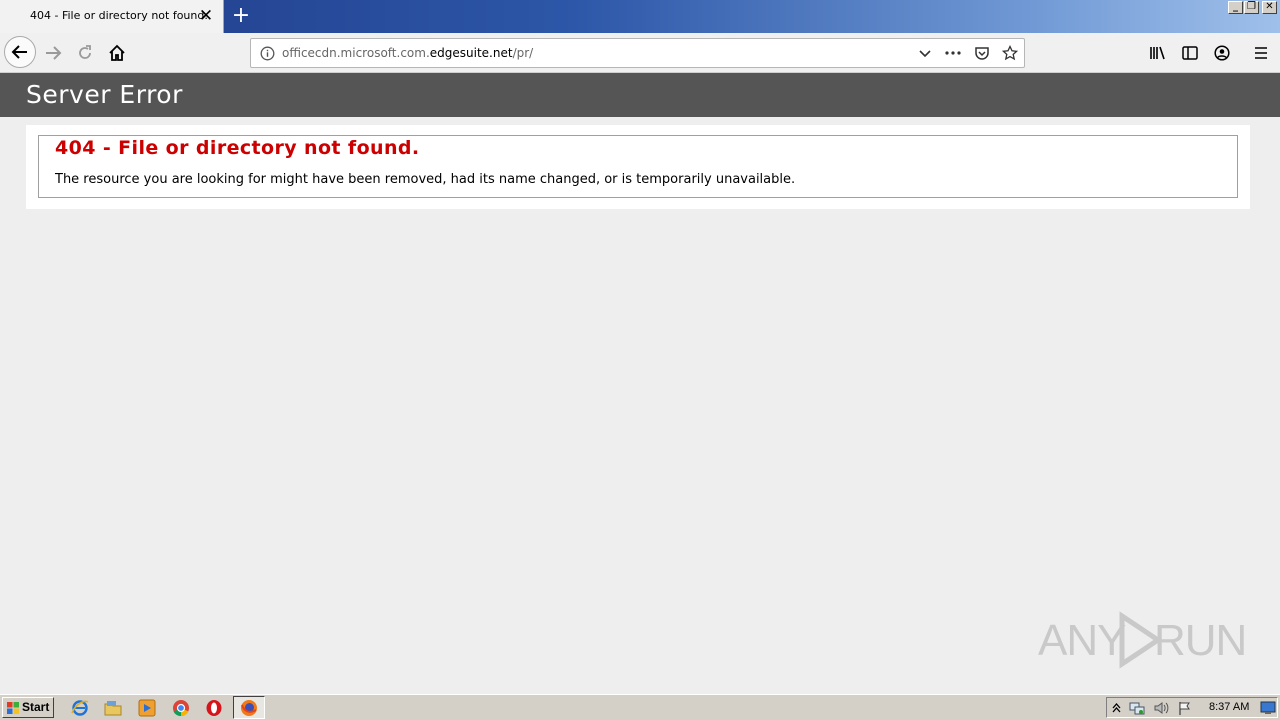  I want to click on page-actions-button, so click(953, 53).